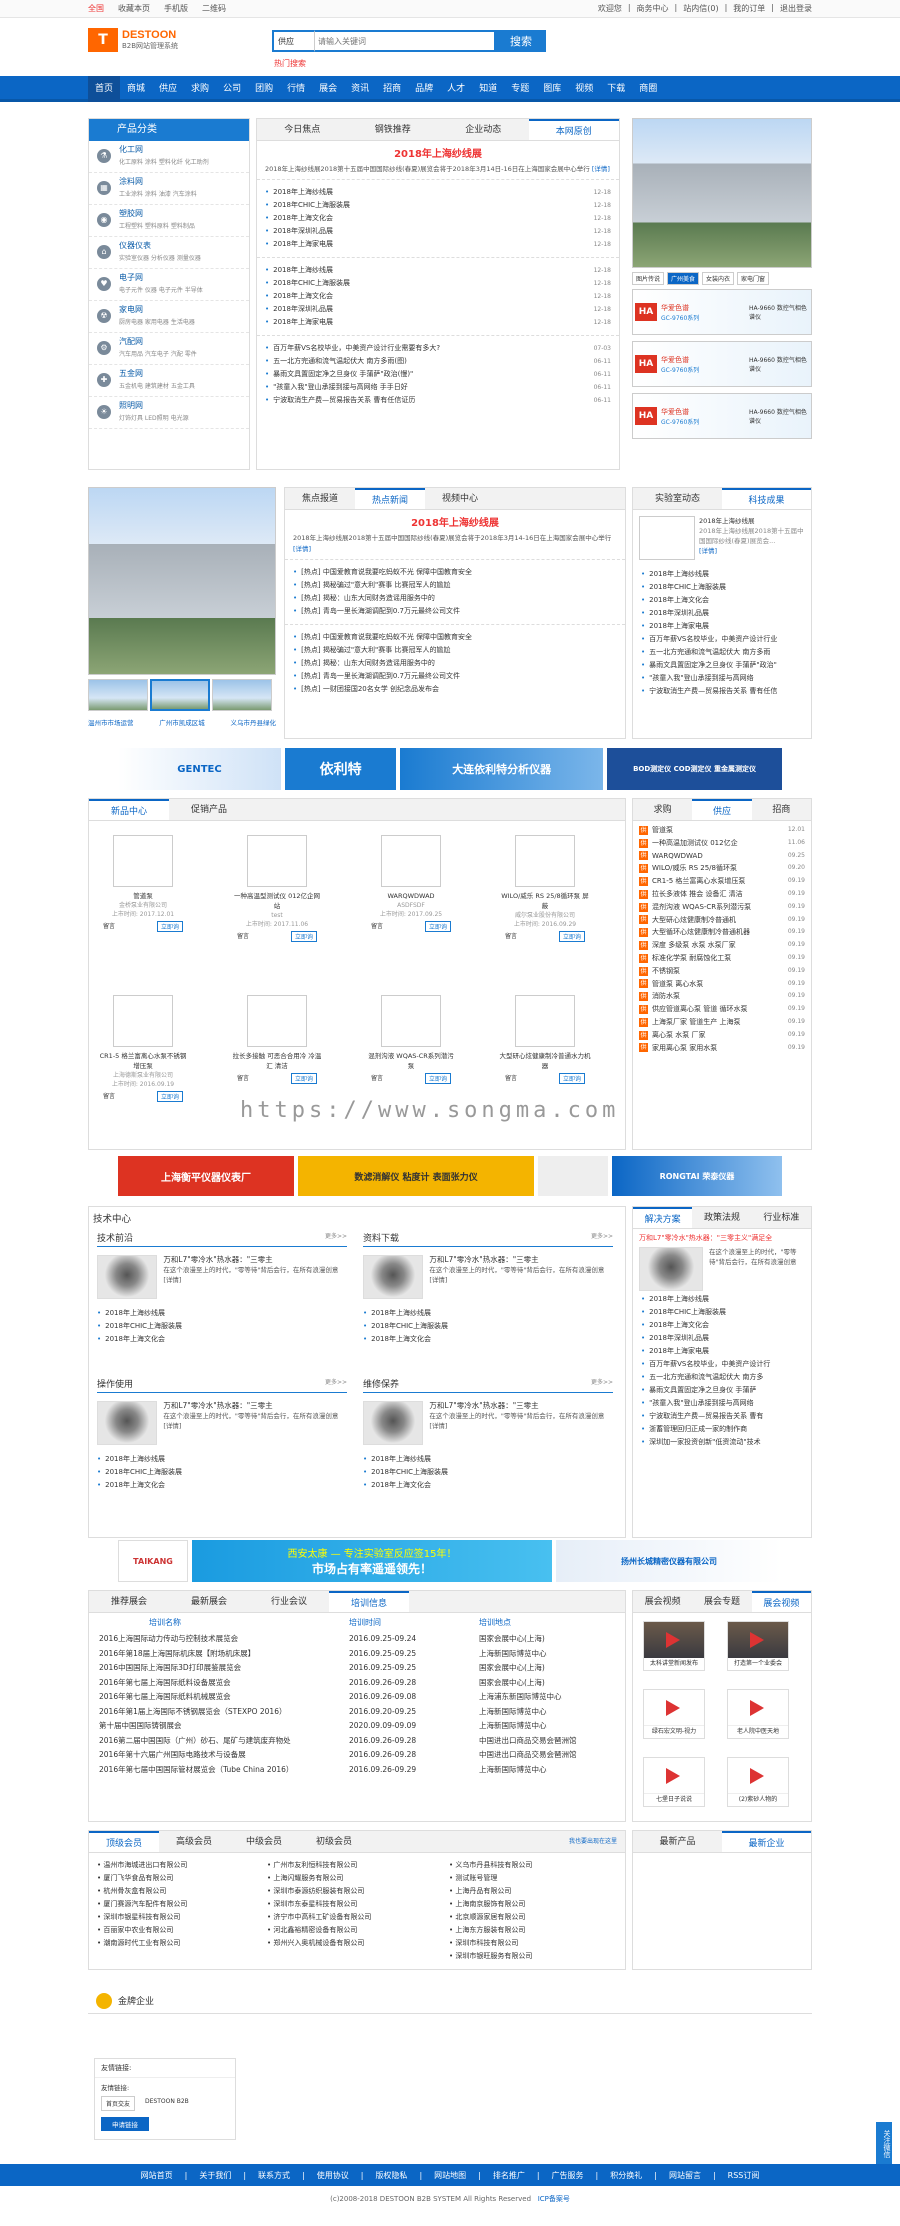  What do you see at coordinates (184, 180) in the screenshot?
I see `category-name: 涂料网` at bounding box center [184, 180].